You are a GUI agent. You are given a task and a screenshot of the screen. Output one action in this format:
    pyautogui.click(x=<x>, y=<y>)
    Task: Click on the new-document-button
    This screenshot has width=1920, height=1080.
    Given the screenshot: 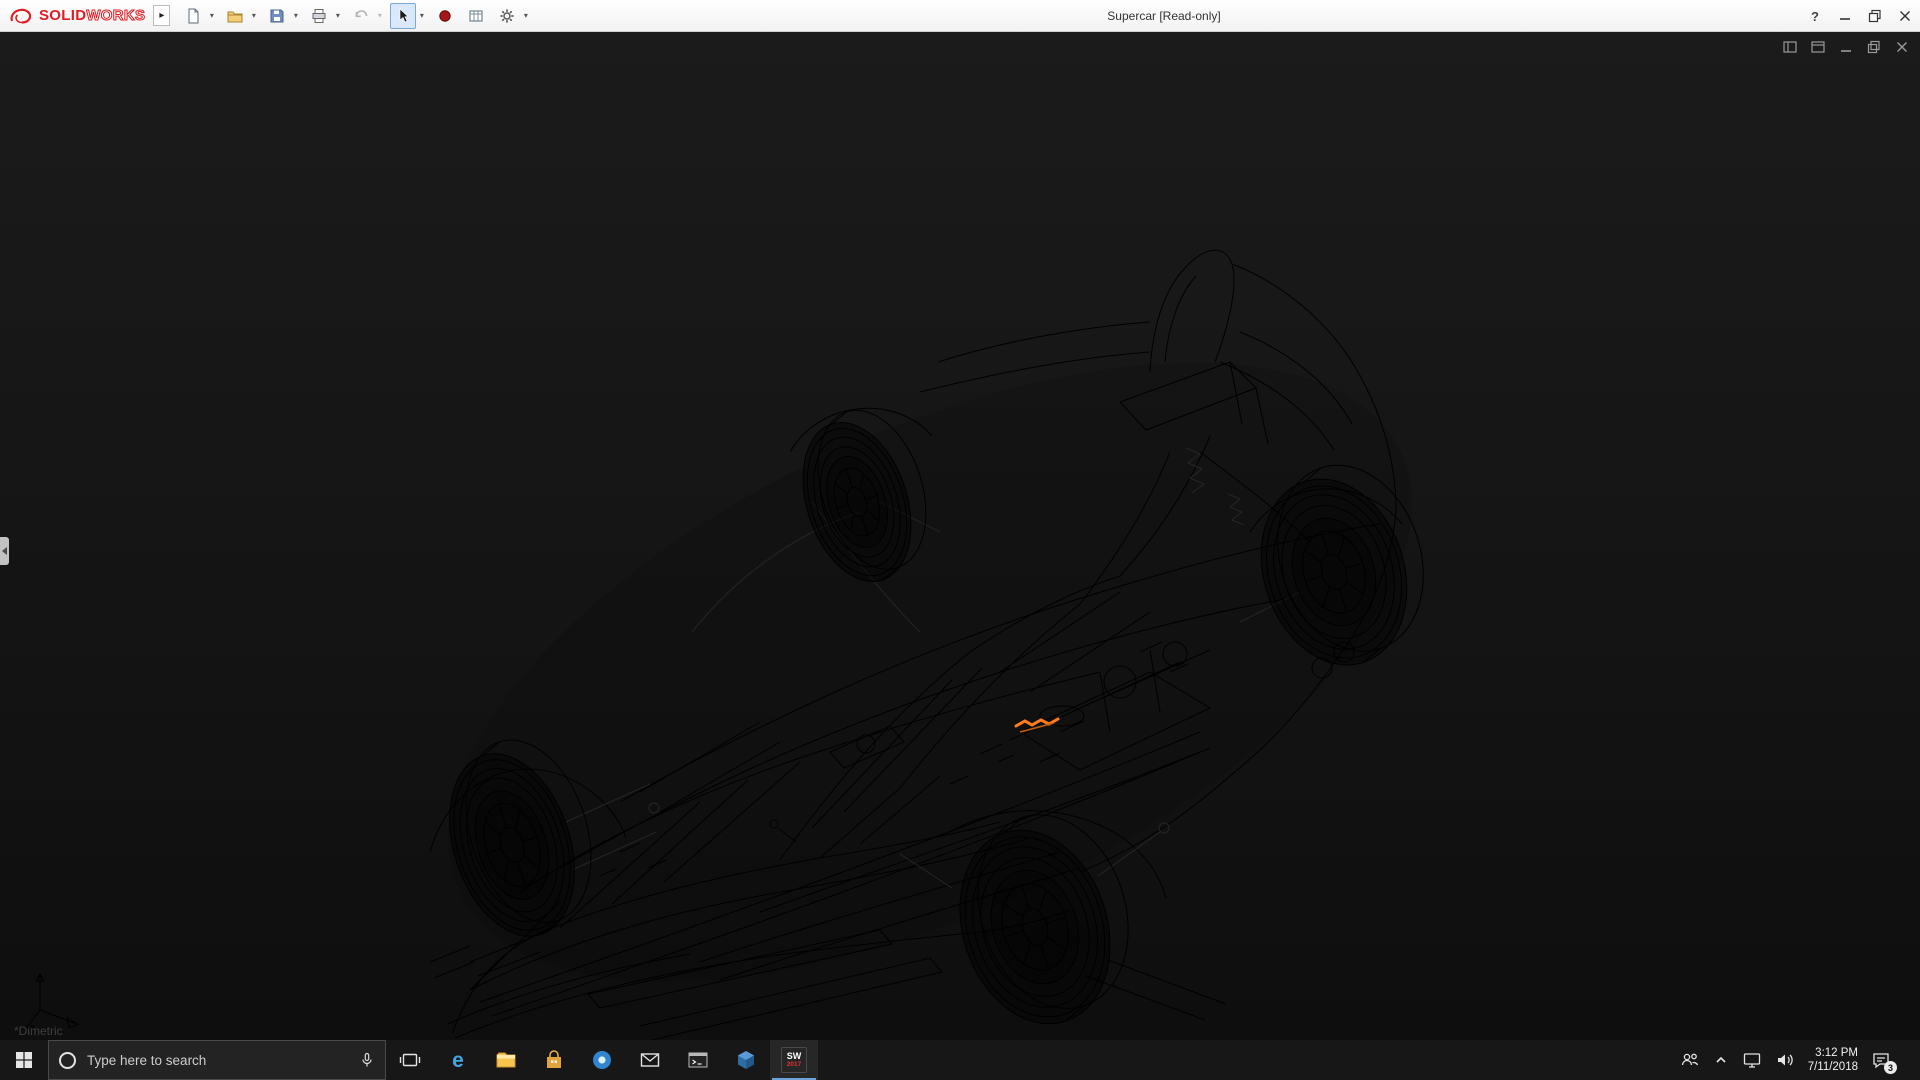 What is the action you would take?
    pyautogui.click(x=193, y=16)
    